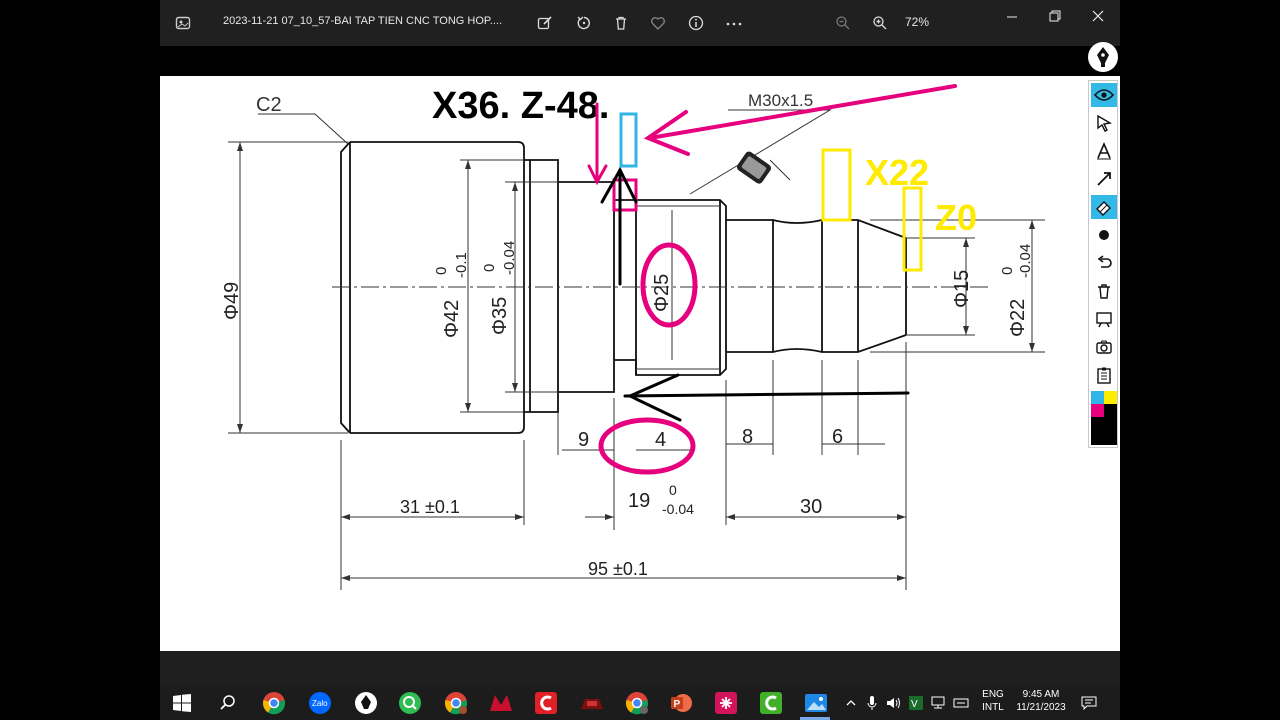 The height and width of the screenshot is (720, 1280). Describe the element at coordinates (1103, 57) in the screenshot. I see `pen-tool-logo-icon` at that location.